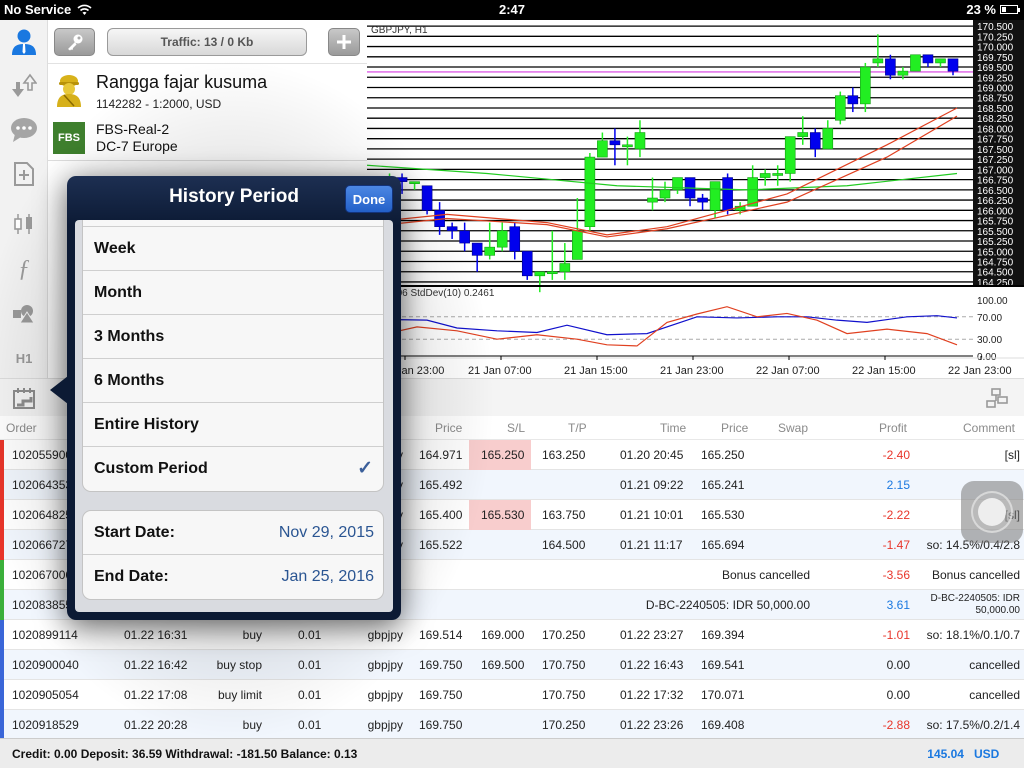  Describe the element at coordinates (564, 515) in the screenshot. I see `take-profit: 163.750` at that location.